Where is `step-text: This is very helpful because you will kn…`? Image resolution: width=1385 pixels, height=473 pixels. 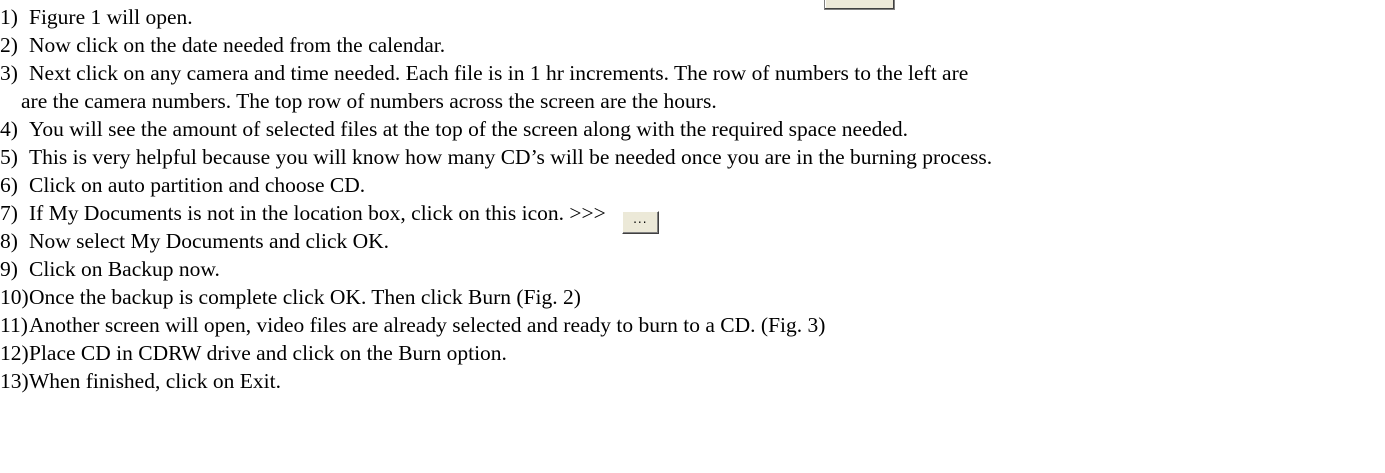 step-text: This is very helpful because you will kn… is located at coordinates (511, 157).